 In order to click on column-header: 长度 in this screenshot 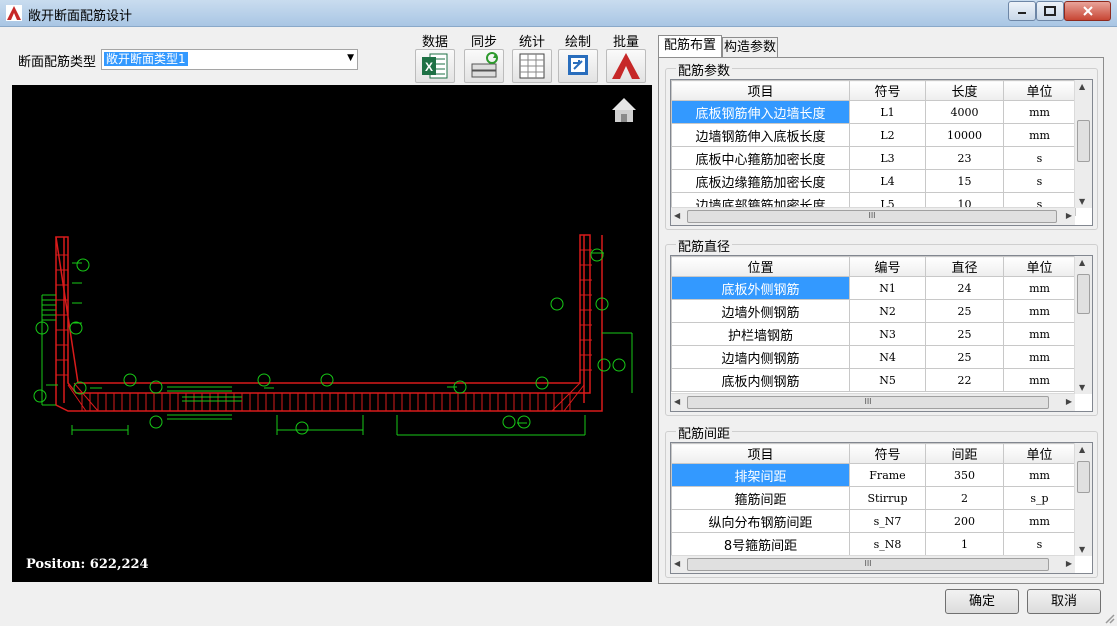, I will do `click(964, 90)`.